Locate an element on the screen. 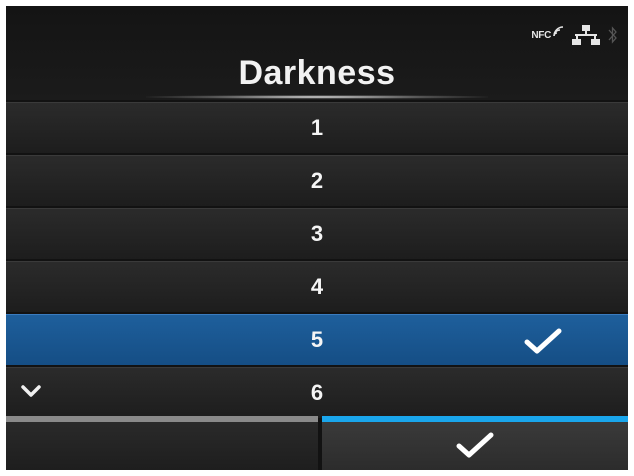  list-item-2: 2 is located at coordinates (317, 180).